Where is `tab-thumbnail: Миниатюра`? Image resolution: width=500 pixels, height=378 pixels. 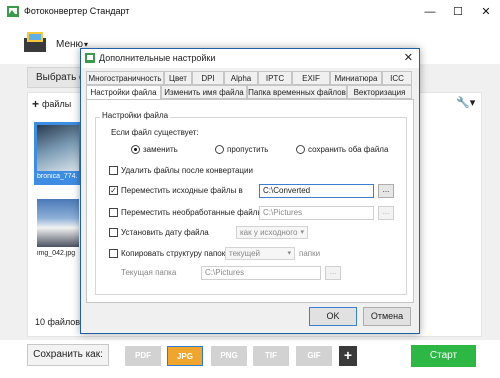 tab-thumbnail: Миниатюра is located at coordinates (356, 78).